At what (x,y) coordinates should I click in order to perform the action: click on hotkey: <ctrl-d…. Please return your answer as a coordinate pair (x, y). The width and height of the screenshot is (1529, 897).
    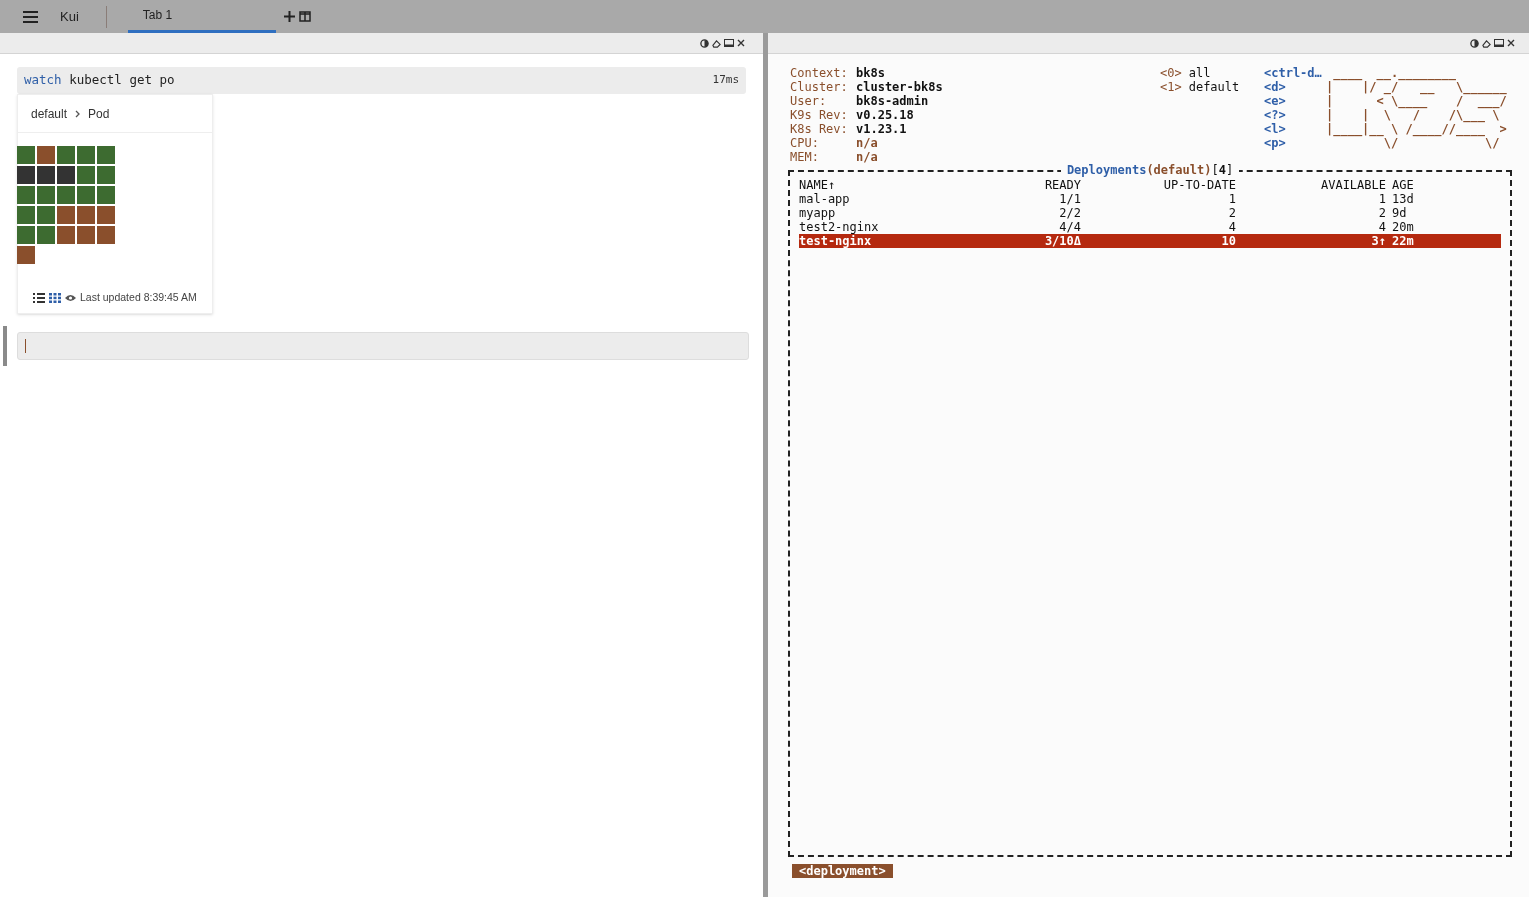
    Looking at the image, I should click on (1293, 73).